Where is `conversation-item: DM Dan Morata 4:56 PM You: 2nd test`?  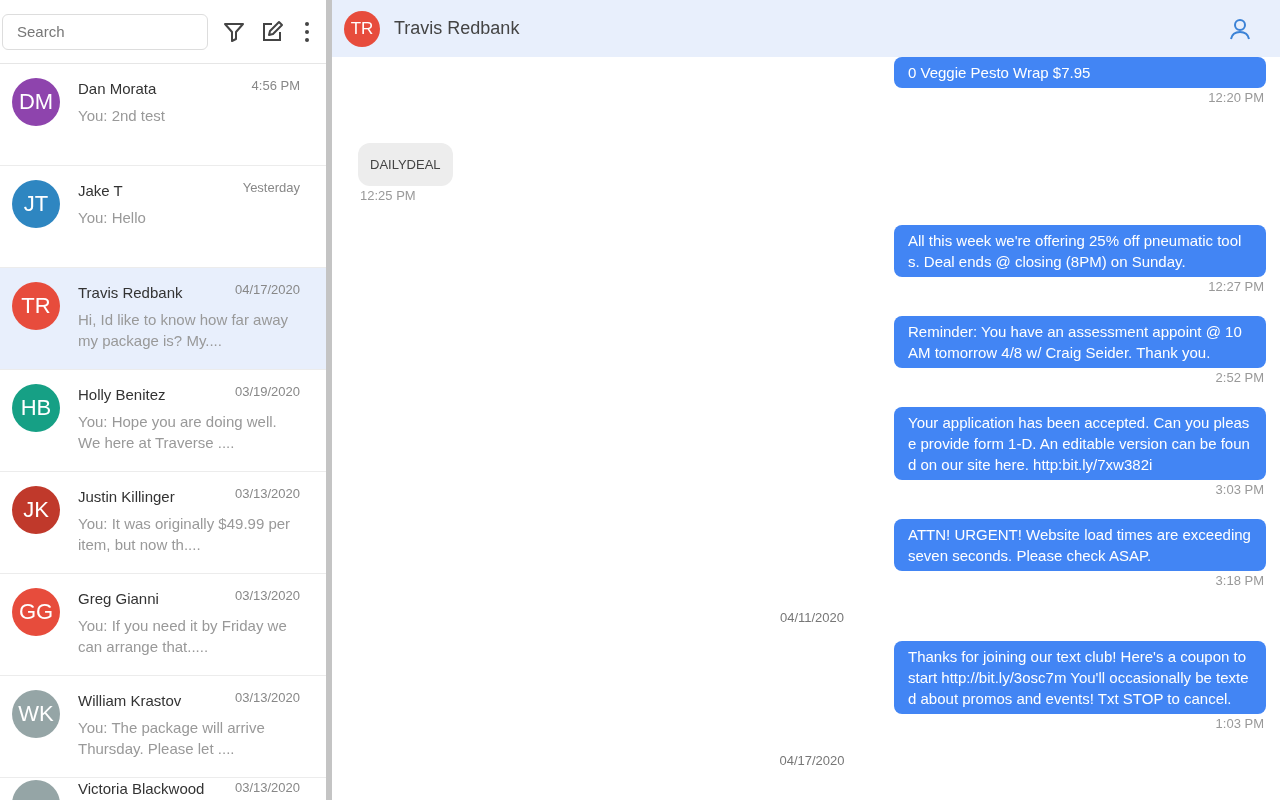 conversation-item: DM Dan Morata 4:56 PM You: 2nd test is located at coordinates (163, 115).